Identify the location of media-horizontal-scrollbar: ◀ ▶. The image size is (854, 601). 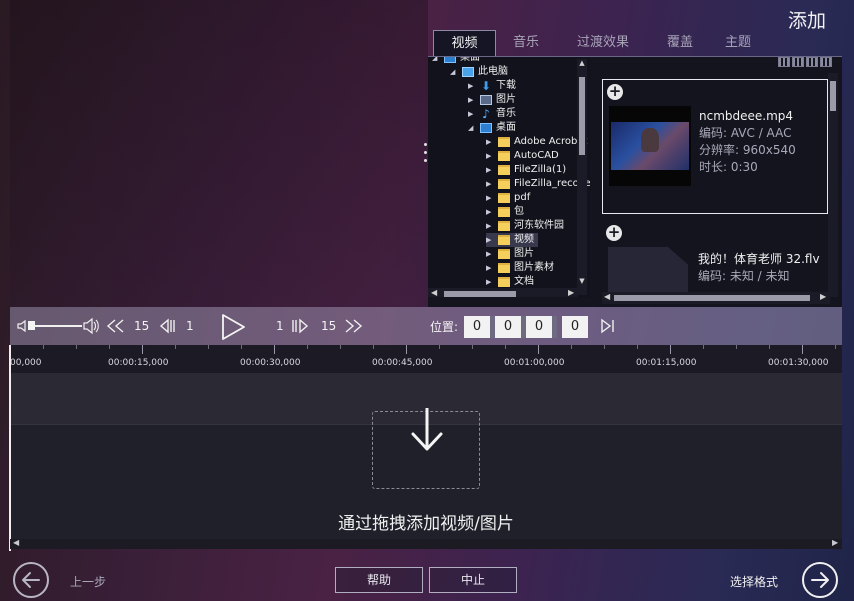
(635, 298).